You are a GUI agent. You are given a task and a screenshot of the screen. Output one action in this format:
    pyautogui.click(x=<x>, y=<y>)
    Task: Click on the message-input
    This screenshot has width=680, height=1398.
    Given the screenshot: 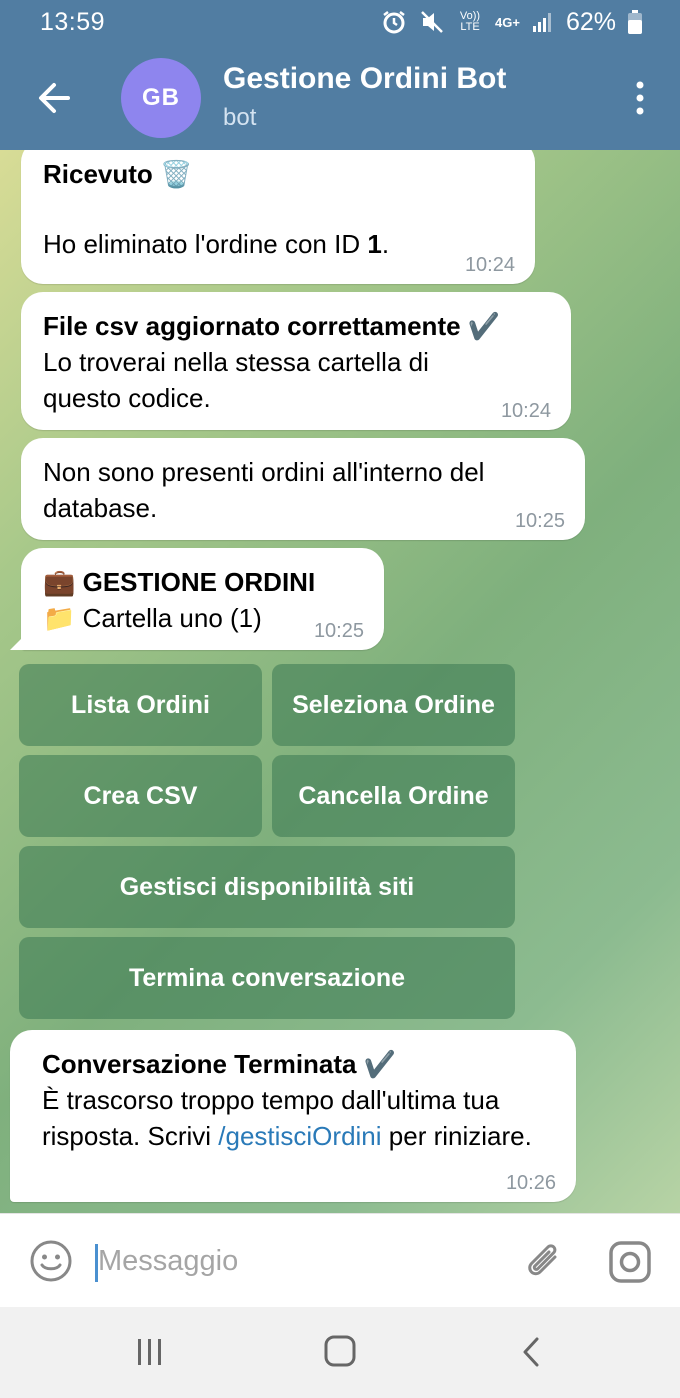 What is the action you would take?
    pyautogui.click(x=298, y=1261)
    